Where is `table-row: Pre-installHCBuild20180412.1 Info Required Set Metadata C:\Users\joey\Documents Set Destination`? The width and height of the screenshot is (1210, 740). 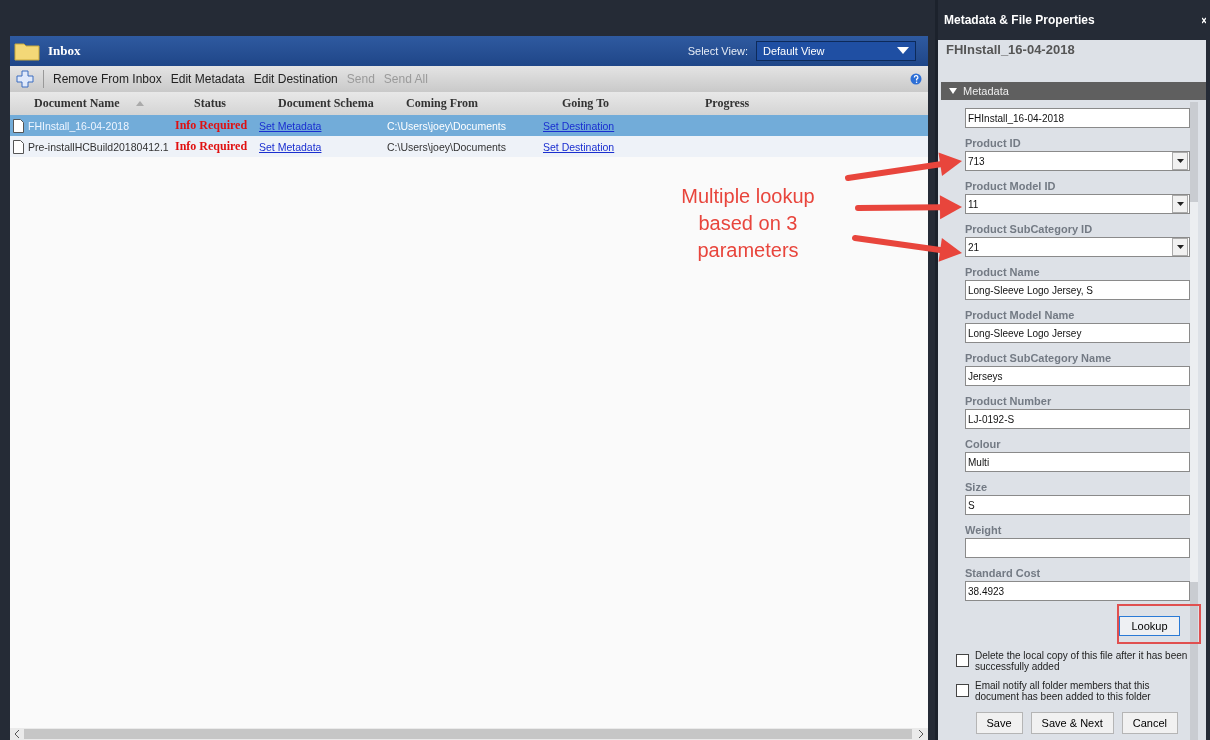 table-row: Pre-installHCBuild20180412.1 Info Required Set Metadata C:\Users\joey\Documents Set Destination is located at coordinates (469, 146).